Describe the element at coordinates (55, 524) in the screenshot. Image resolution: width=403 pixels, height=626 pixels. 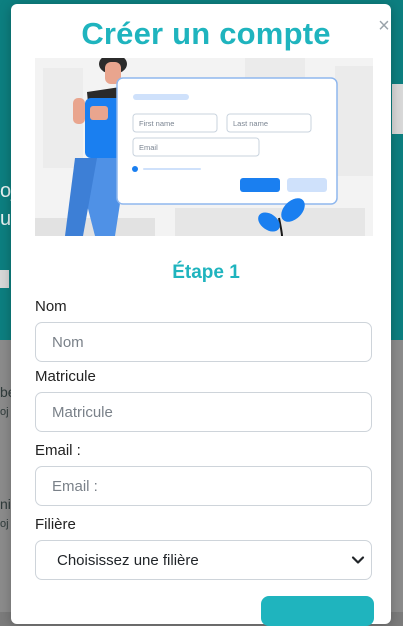
I see `filiere-label: Filière` at that location.